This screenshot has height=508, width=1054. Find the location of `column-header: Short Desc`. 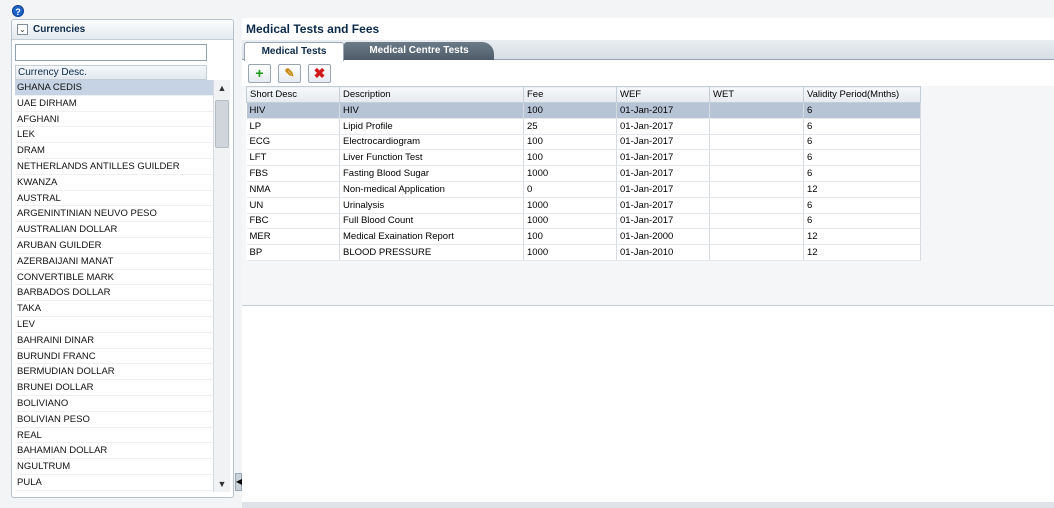

column-header: Short Desc is located at coordinates (293, 94).